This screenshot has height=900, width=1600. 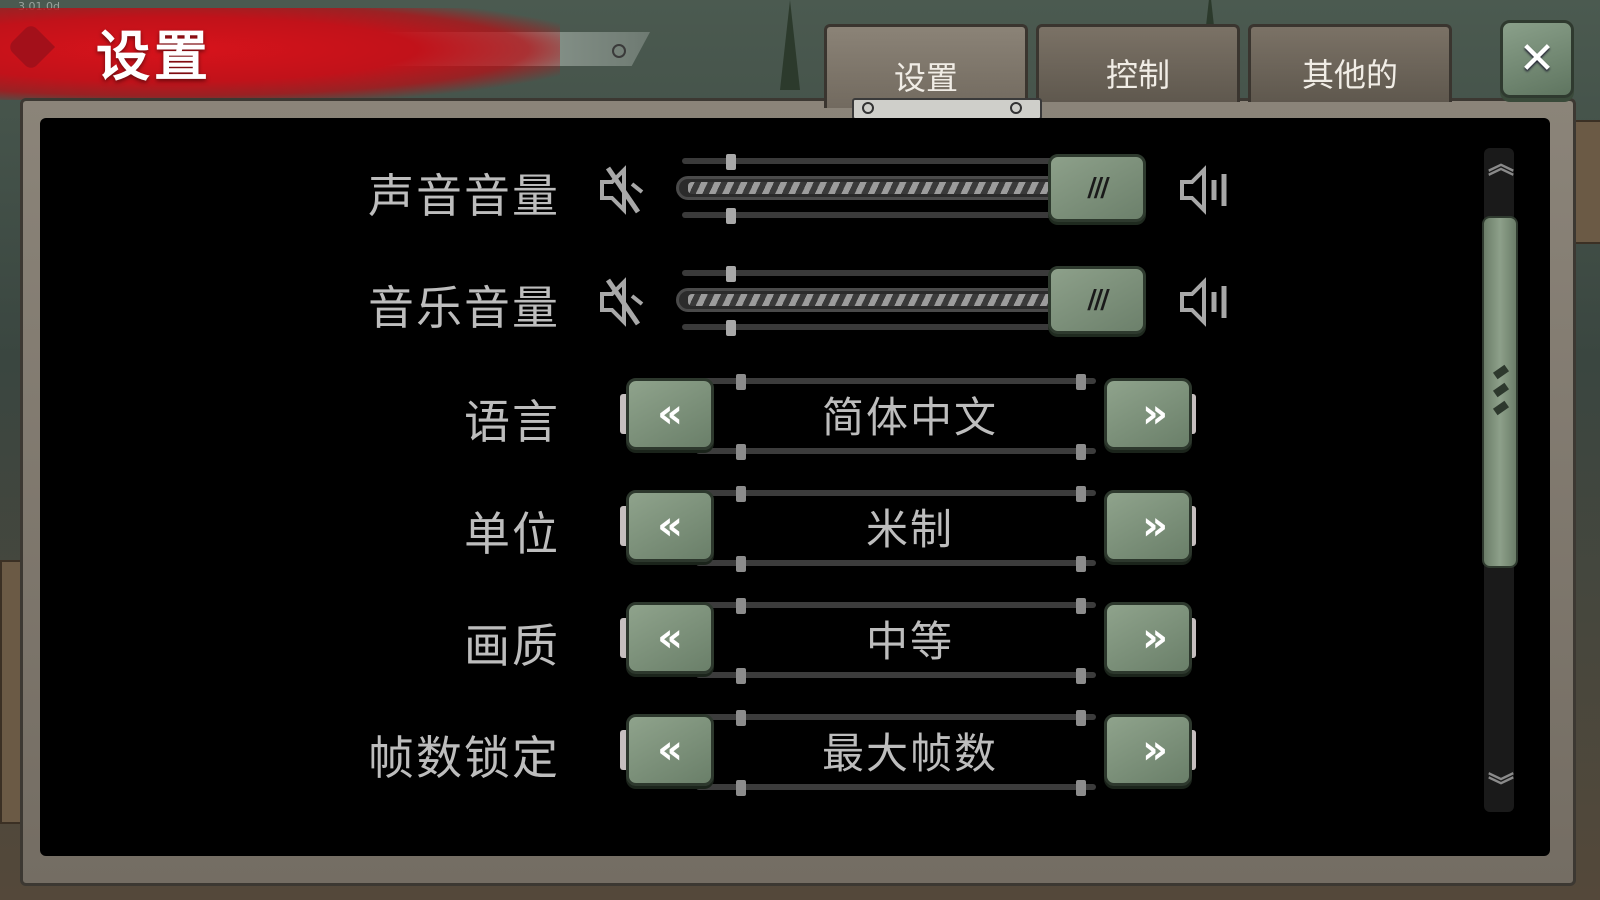 What do you see at coordinates (512, 646) in the screenshot?
I see `quality-label: 画质` at bounding box center [512, 646].